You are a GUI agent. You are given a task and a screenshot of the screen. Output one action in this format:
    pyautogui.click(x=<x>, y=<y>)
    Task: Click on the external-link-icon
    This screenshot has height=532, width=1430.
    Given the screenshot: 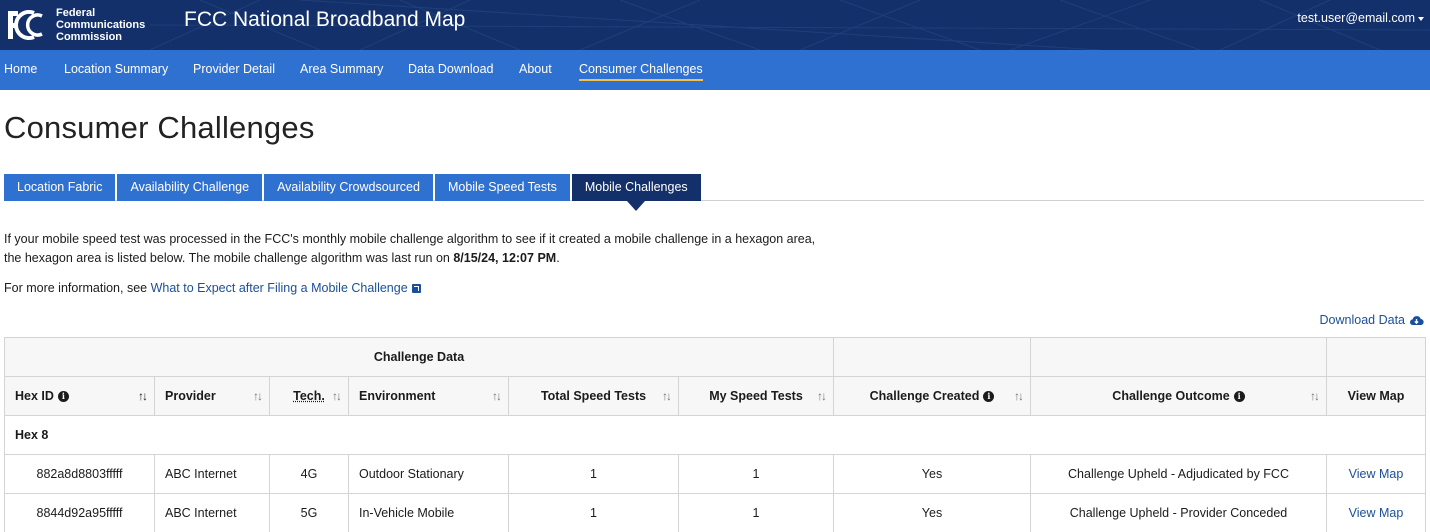 What is the action you would take?
    pyautogui.click(x=416, y=288)
    